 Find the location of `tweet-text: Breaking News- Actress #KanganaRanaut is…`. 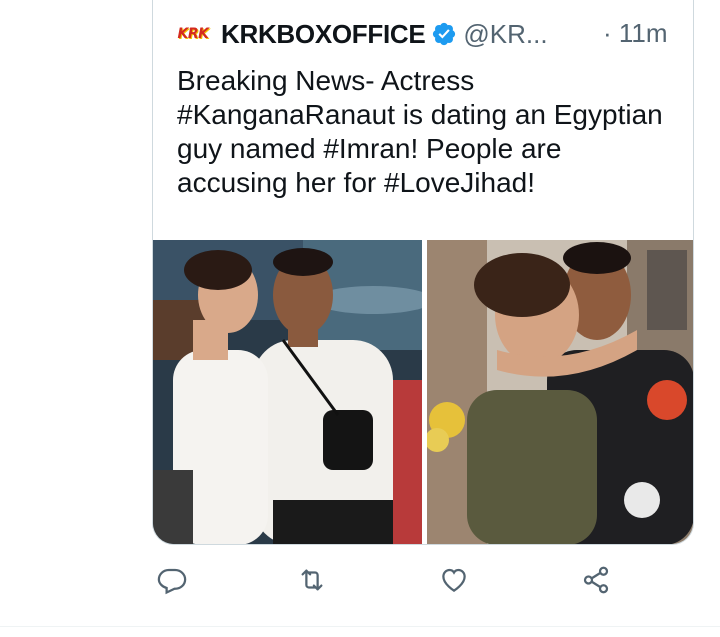

tweet-text: Breaking News- Actress #KanganaRanaut is… is located at coordinates (420, 131).